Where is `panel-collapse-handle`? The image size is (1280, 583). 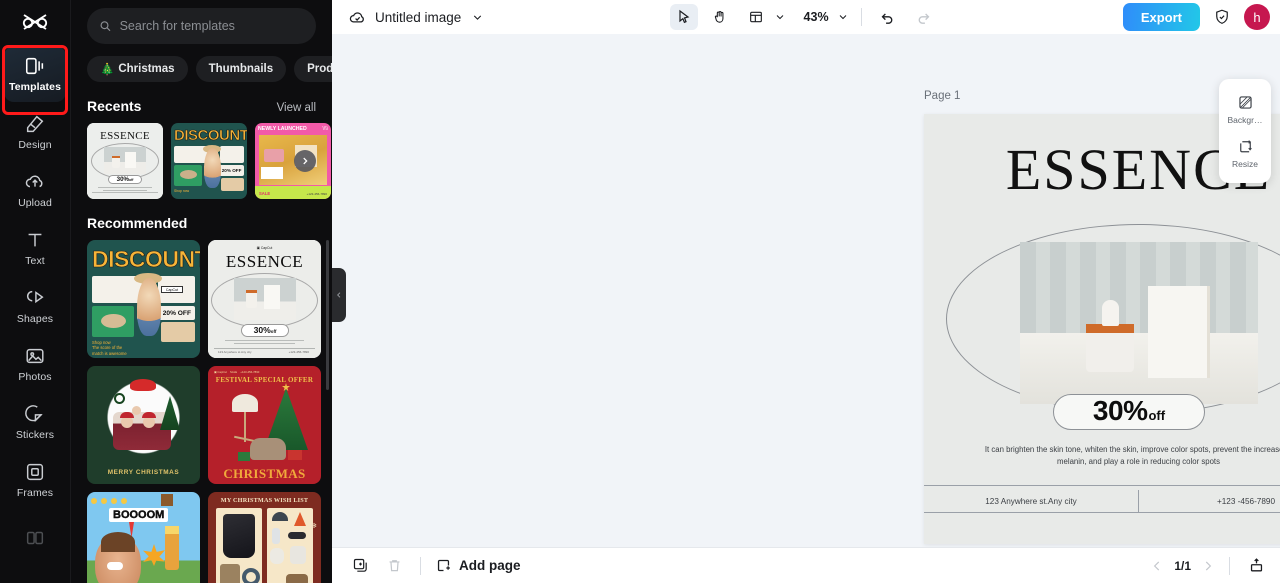 panel-collapse-handle is located at coordinates (339, 295).